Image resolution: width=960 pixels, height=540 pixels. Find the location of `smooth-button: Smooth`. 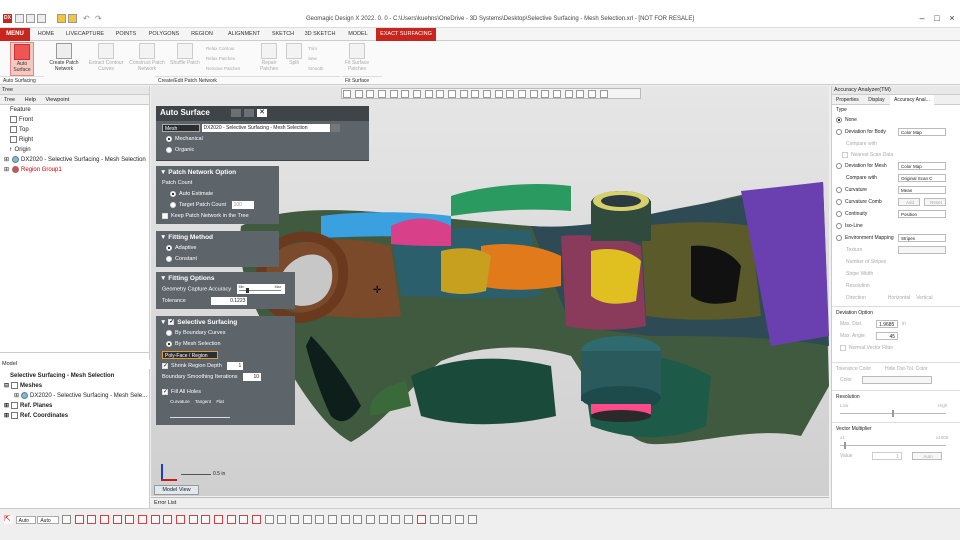

smooth-button: Smooth is located at coordinates (316, 68).